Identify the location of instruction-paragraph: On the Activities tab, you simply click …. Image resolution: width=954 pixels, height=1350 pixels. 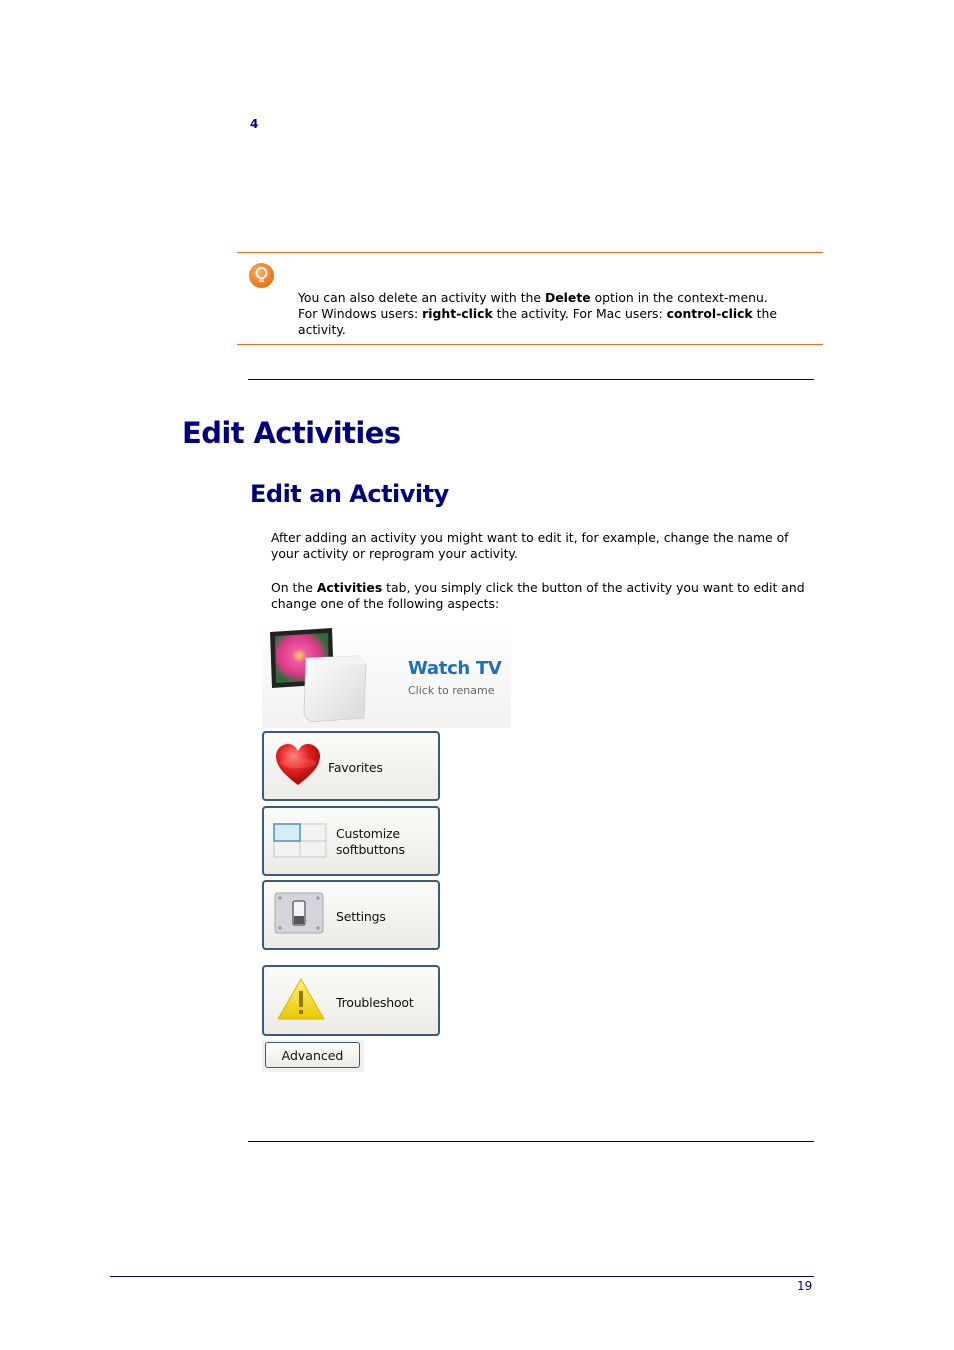
(538, 595).